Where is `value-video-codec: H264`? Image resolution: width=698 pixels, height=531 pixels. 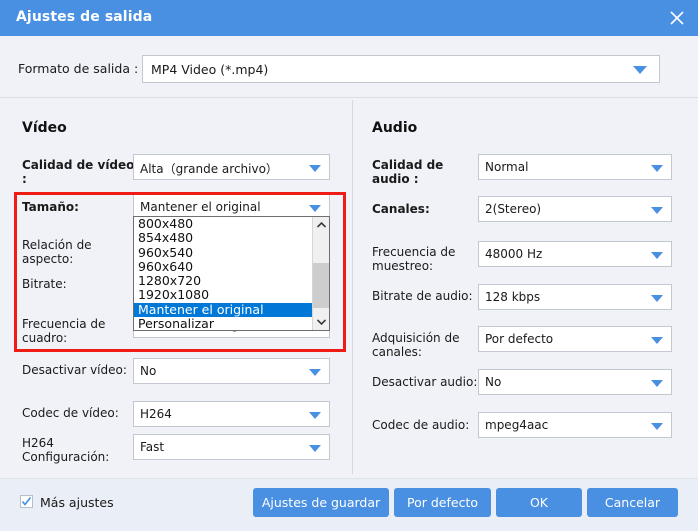
value-video-codec: H264 is located at coordinates (156, 414).